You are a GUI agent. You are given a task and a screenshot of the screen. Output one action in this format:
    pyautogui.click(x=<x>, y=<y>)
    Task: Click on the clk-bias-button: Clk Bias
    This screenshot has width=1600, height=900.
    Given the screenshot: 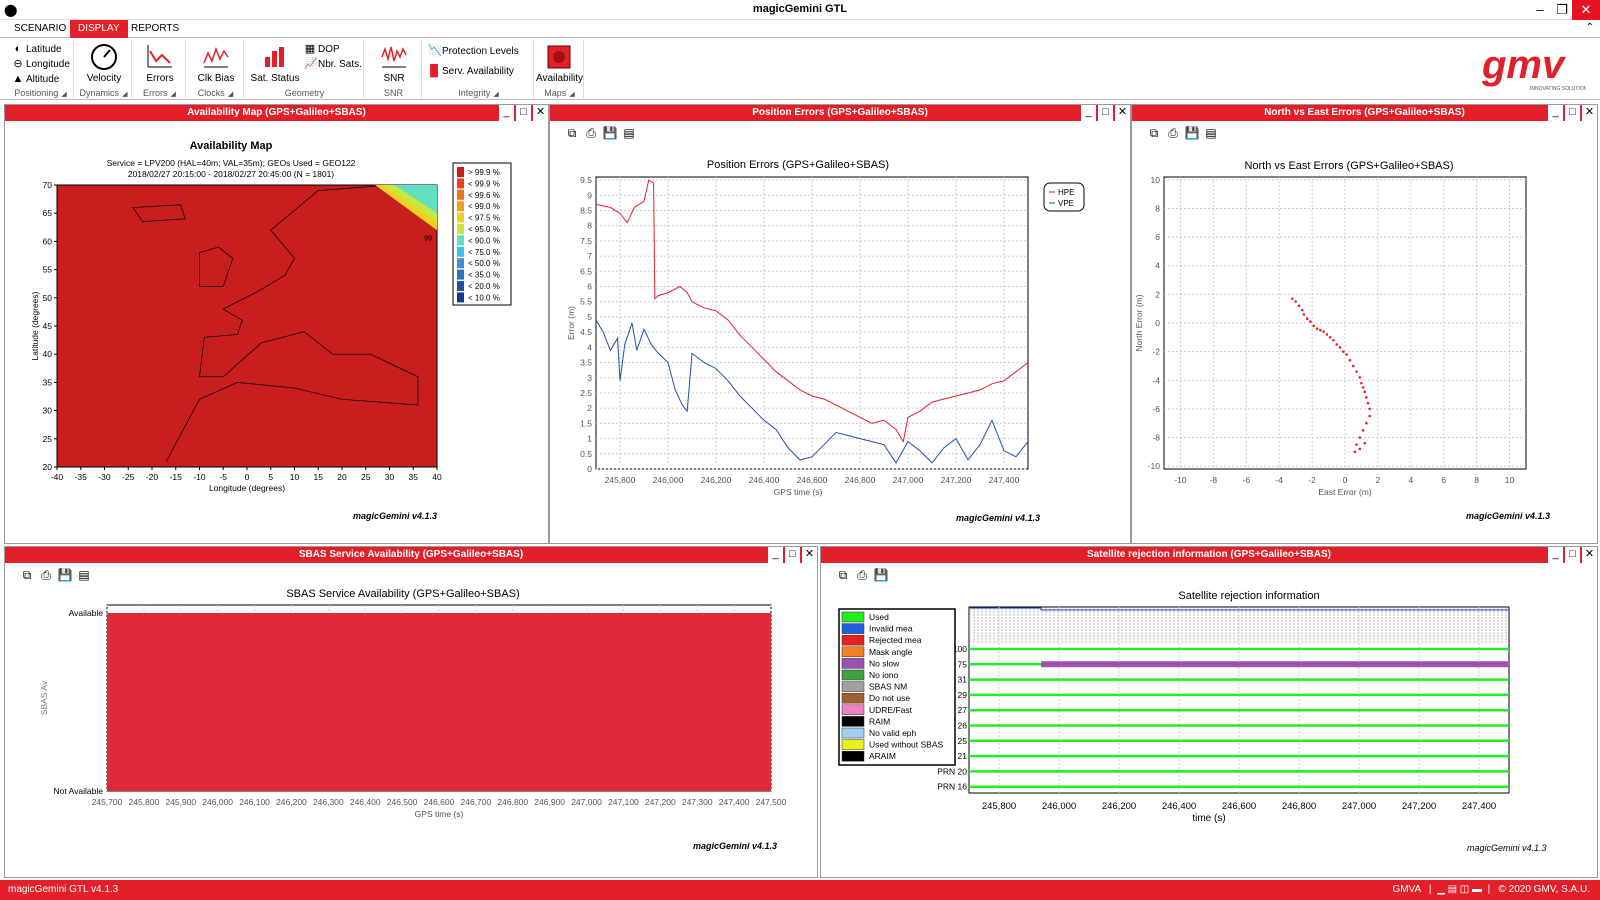 What is the action you would take?
    pyautogui.click(x=216, y=63)
    